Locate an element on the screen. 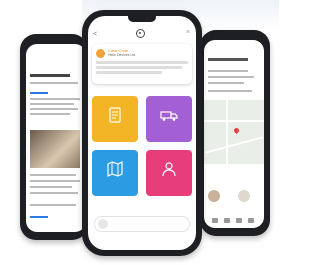  tile-map is located at coordinates (115, 173).